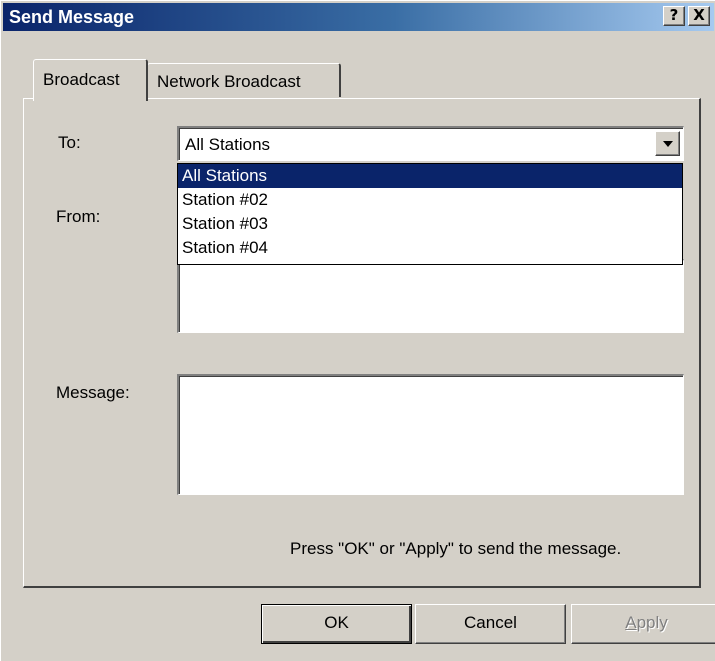  I want to click on tab-broadcast: Broadcast, so click(90, 80).